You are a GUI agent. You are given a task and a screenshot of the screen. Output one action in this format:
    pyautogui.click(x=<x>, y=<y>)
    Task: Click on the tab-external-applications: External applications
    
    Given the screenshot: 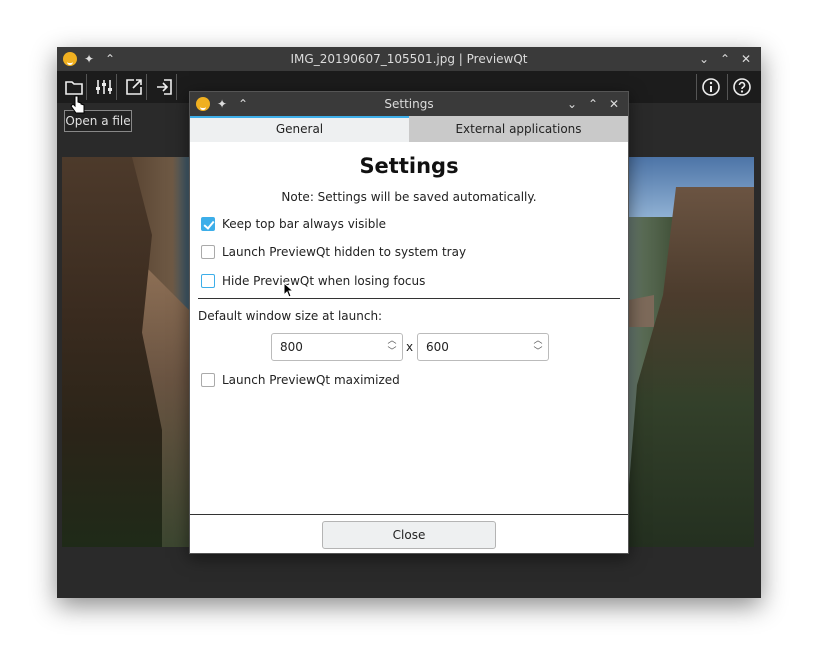 What is the action you would take?
    pyautogui.click(x=518, y=129)
    